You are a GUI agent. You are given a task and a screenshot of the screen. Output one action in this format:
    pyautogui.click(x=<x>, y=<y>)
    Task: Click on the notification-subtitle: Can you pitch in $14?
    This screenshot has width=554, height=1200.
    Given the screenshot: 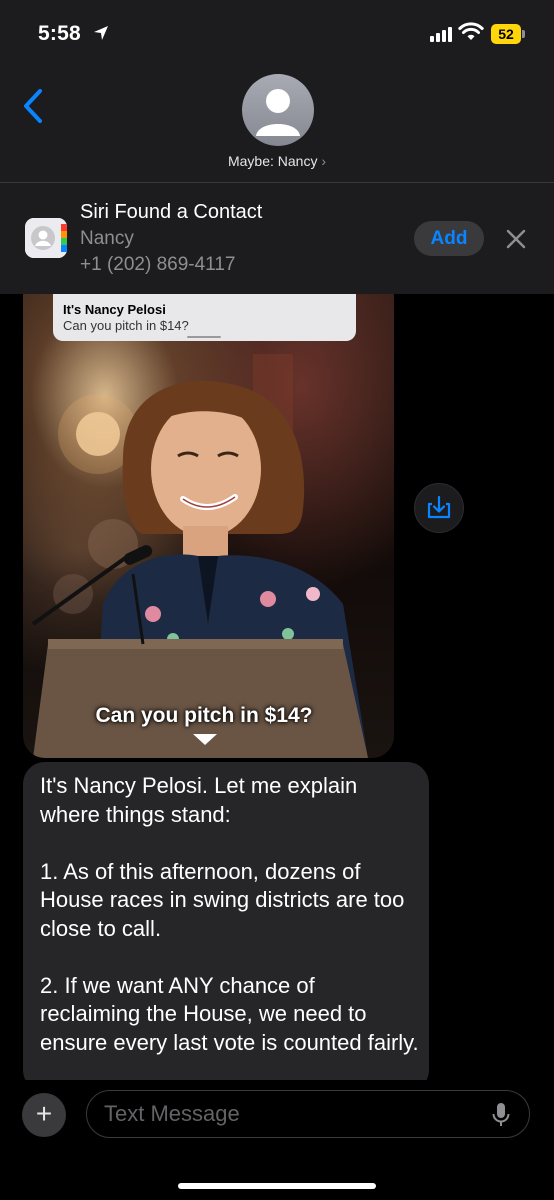 What is the action you would take?
    pyautogui.click(x=126, y=325)
    